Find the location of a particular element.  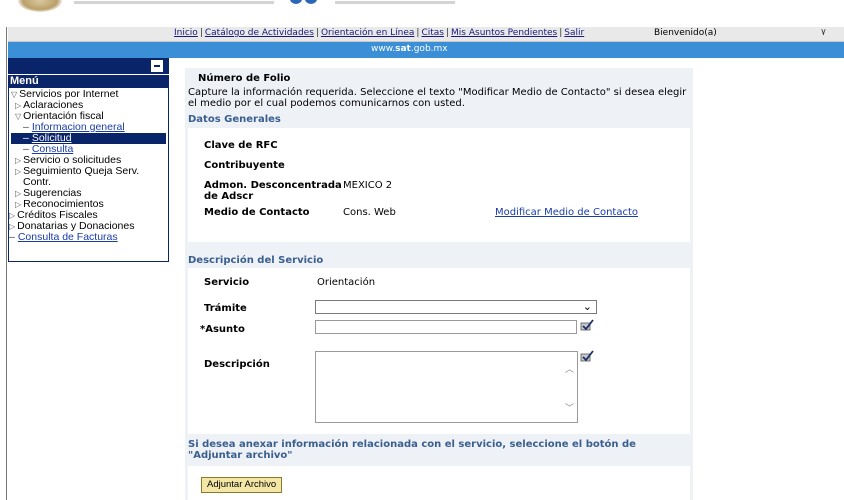

descripcion-label: Descripción is located at coordinates (237, 364).